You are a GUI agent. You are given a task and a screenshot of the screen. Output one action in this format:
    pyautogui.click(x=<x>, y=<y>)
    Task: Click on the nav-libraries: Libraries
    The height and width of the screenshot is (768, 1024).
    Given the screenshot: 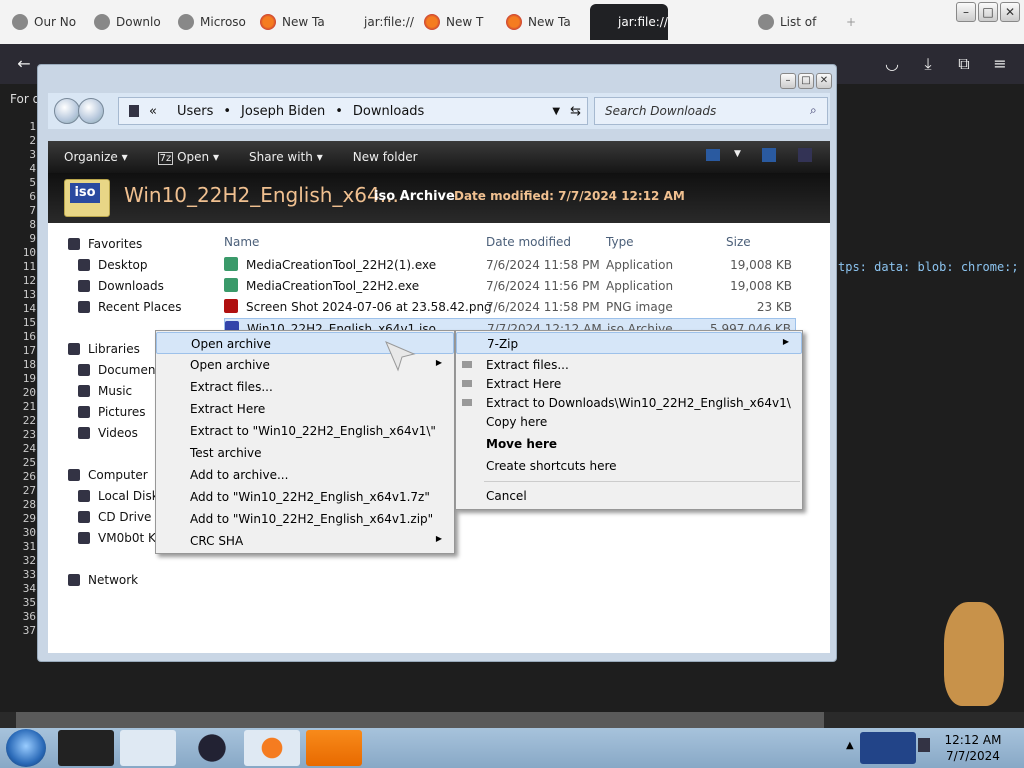 What is the action you would take?
    pyautogui.click(x=104, y=349)
    